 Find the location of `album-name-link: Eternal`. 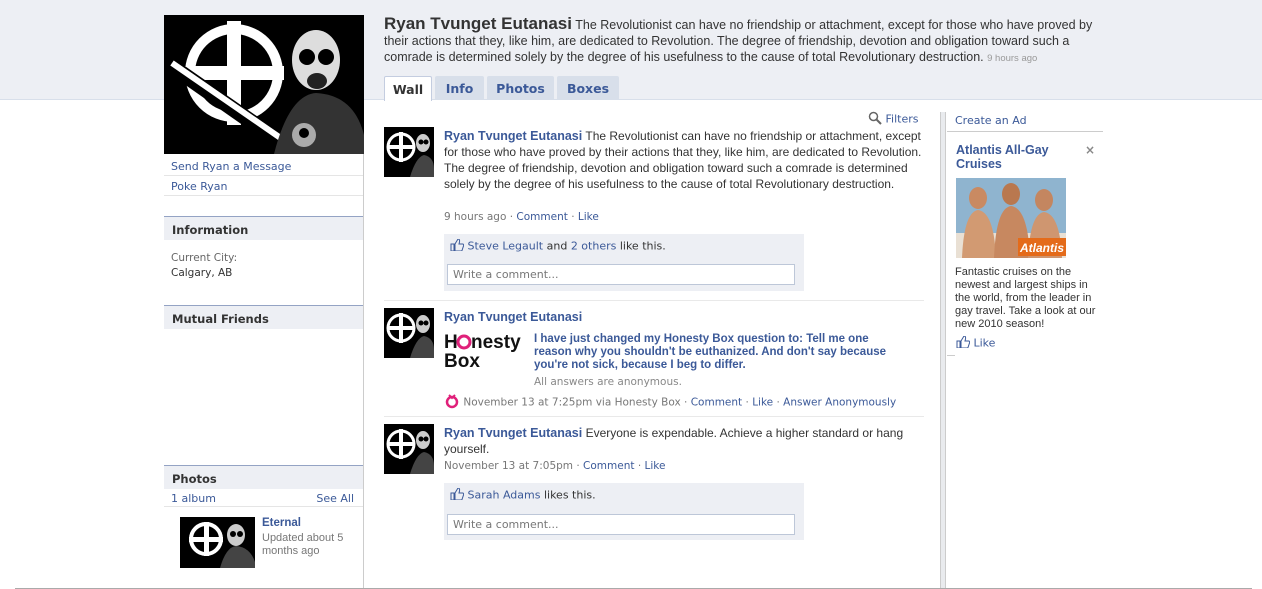

album-name-link: Eternal is located at coordinates (281, 523).